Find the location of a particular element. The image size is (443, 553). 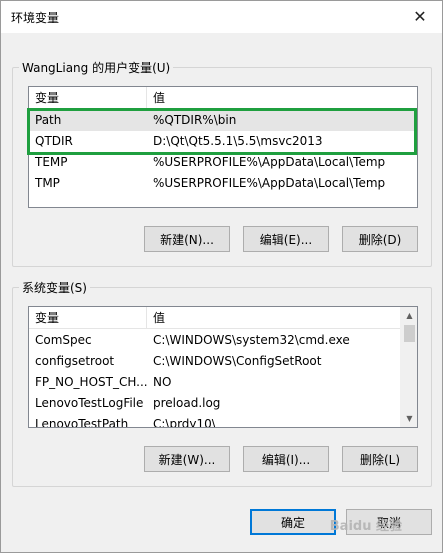

scroll-down-icon: ▼ is located at coordinates (409, 418).